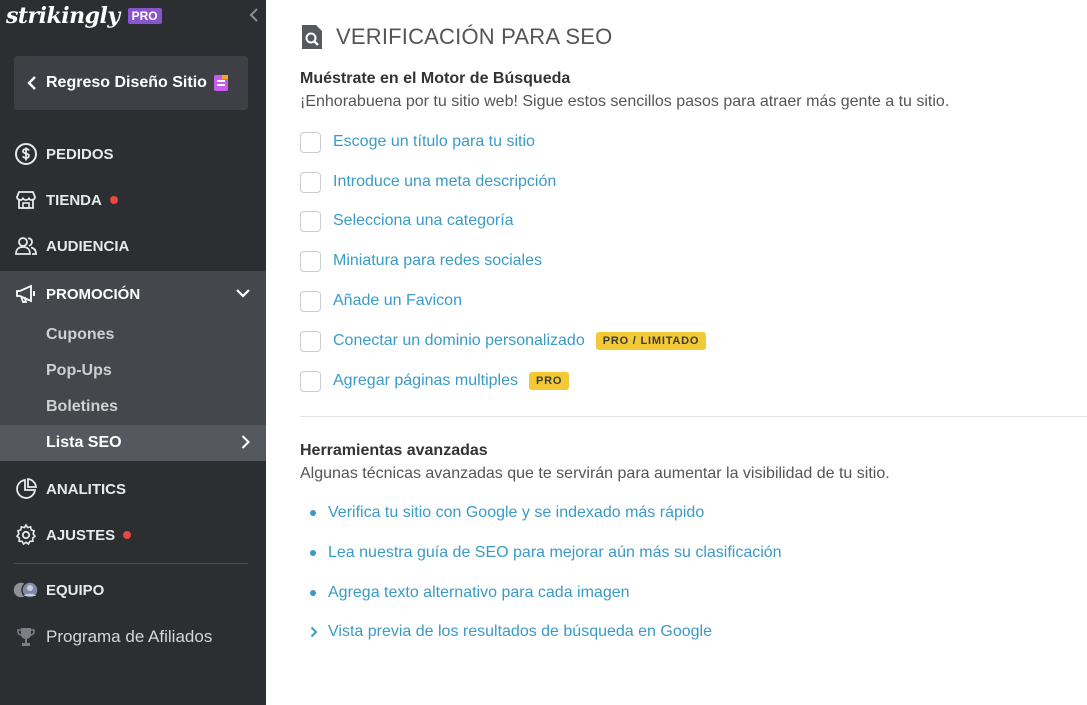 This screenshot has height=705, width=1087. Describe the element at coordinates (437, 261) in the screenshot. I see `checklist-link: Miniatura para redes sociales` at that location.